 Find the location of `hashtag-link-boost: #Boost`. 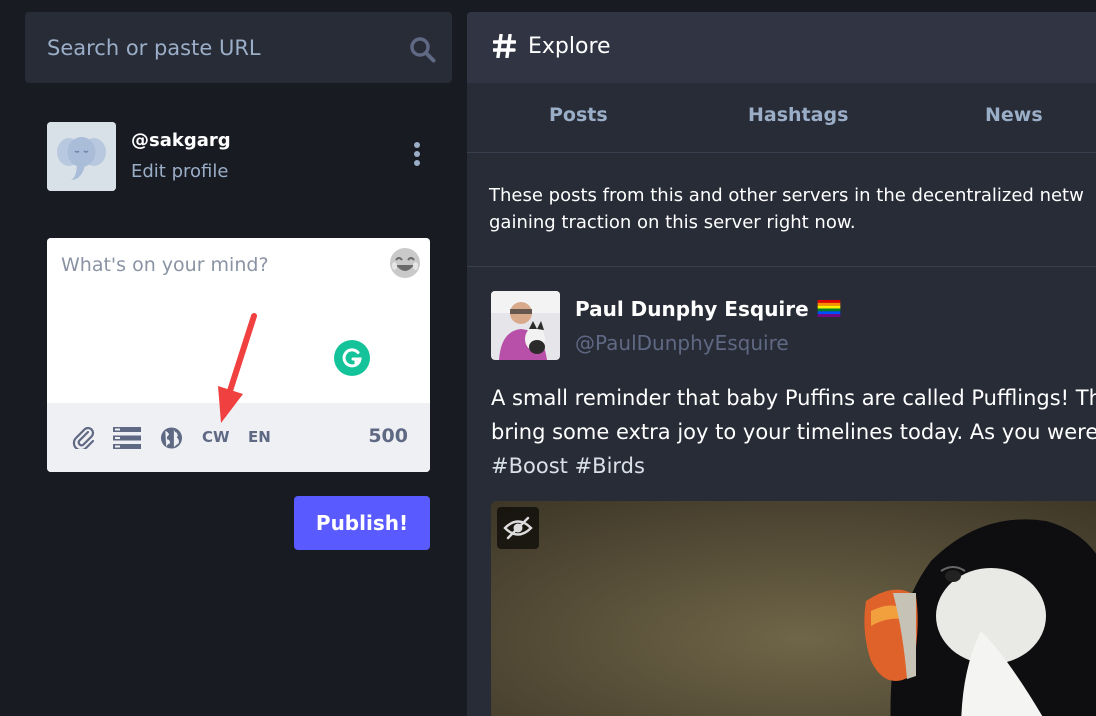

hashtag-link-boost: #Boost is located at coordinates (529, 466).